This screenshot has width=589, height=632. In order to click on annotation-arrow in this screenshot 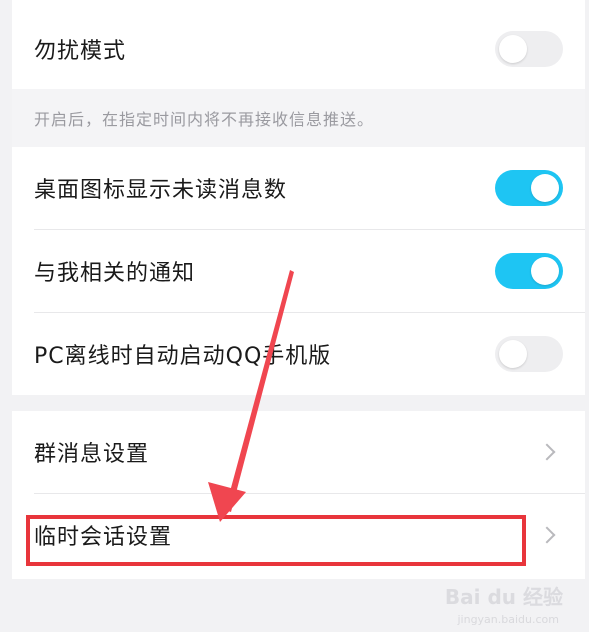, I will do `click(251, 396)`.